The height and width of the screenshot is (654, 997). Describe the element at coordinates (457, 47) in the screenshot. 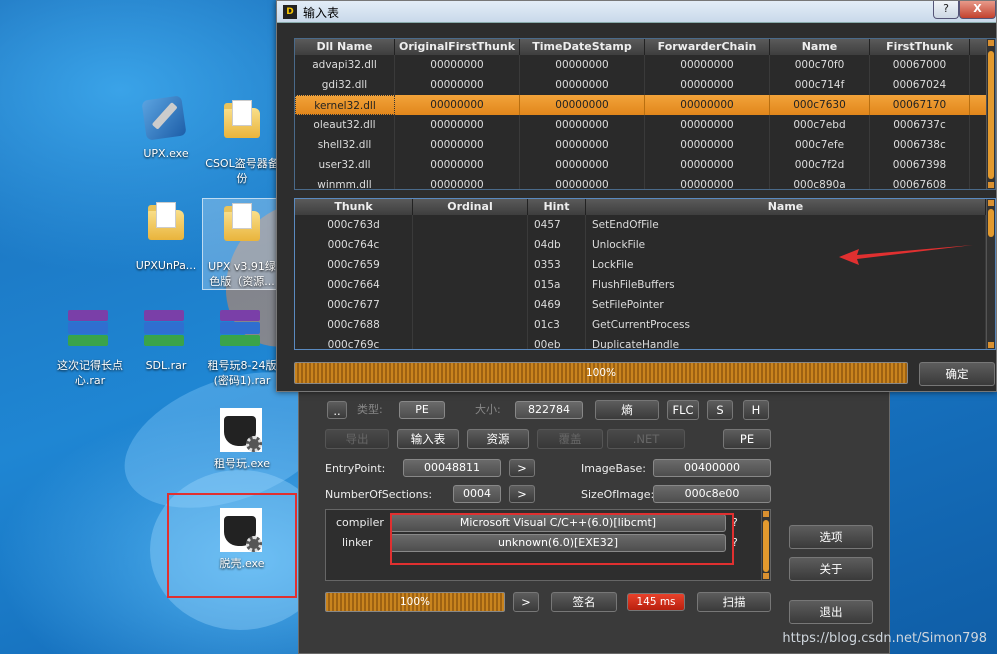

I see `column-header: OriginalFirstThunk` at that location.